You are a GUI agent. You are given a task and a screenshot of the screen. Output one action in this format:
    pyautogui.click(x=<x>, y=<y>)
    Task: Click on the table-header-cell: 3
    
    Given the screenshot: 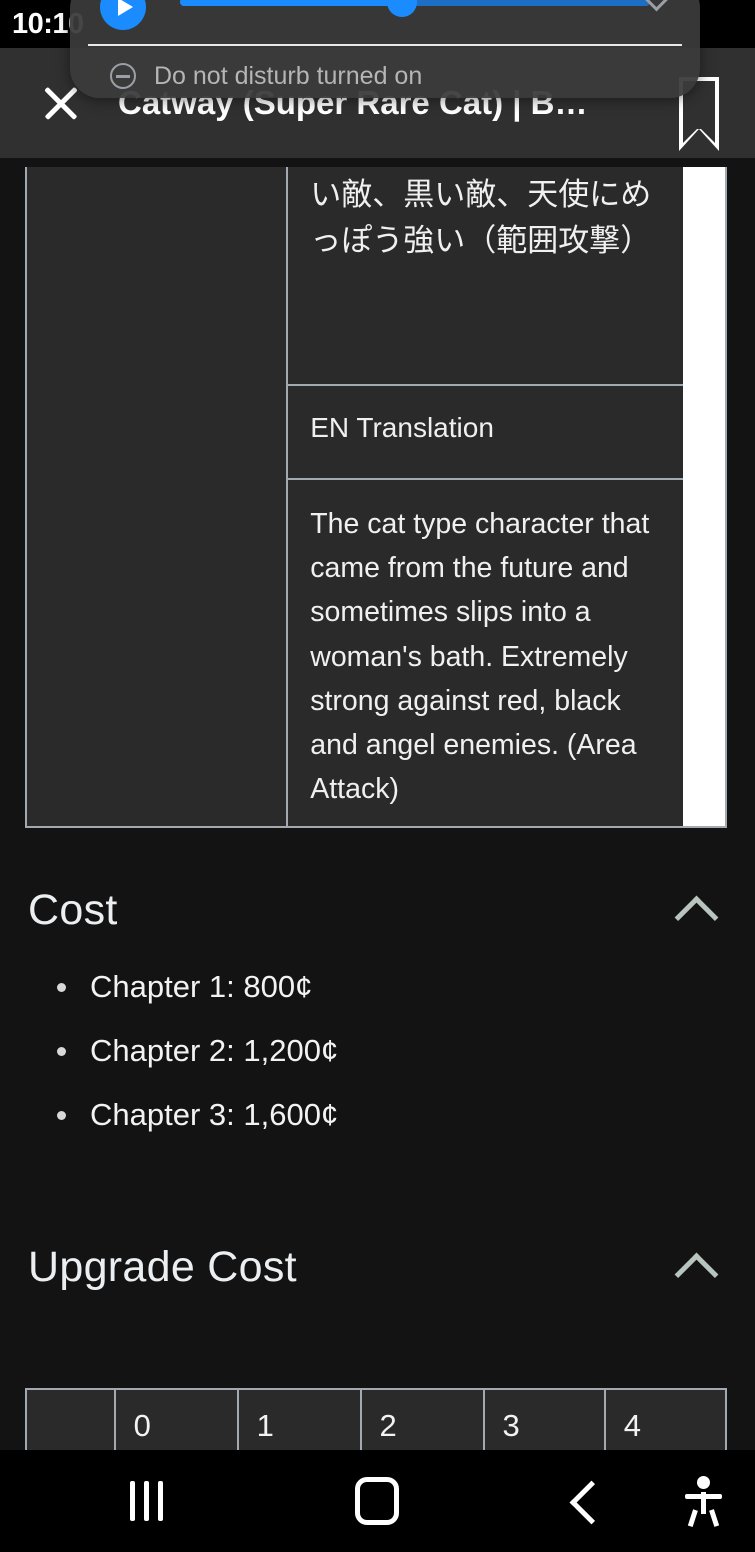 What is the action you would take?
    pyautogui.click(x=545, y=1420)
    